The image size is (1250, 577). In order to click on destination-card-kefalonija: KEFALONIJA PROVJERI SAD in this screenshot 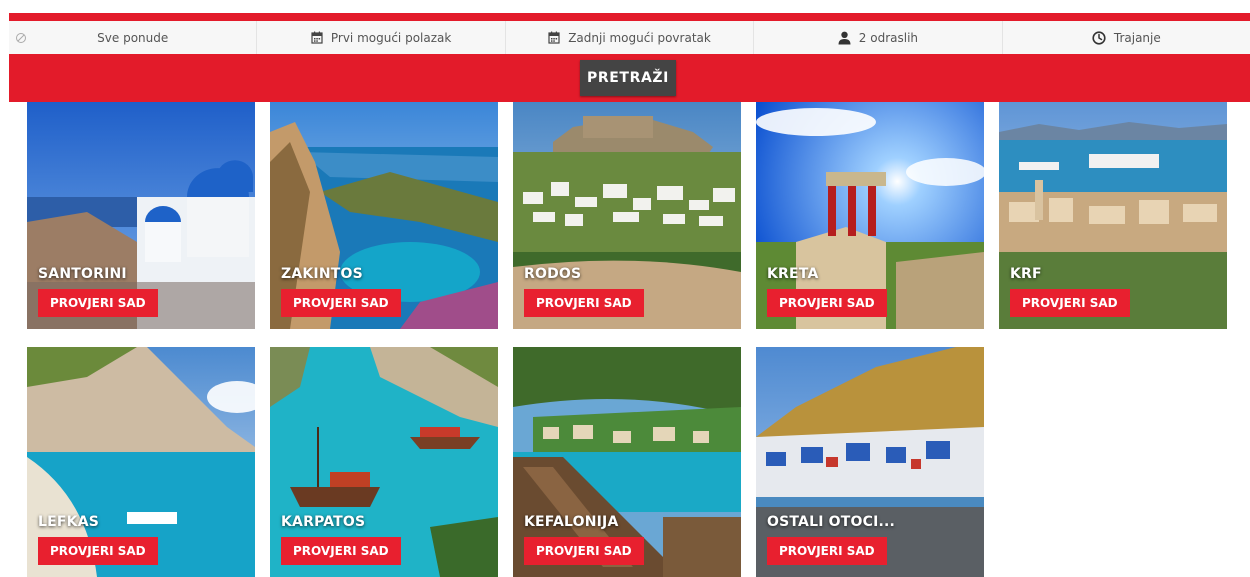, I will do `click(627, 462)`.